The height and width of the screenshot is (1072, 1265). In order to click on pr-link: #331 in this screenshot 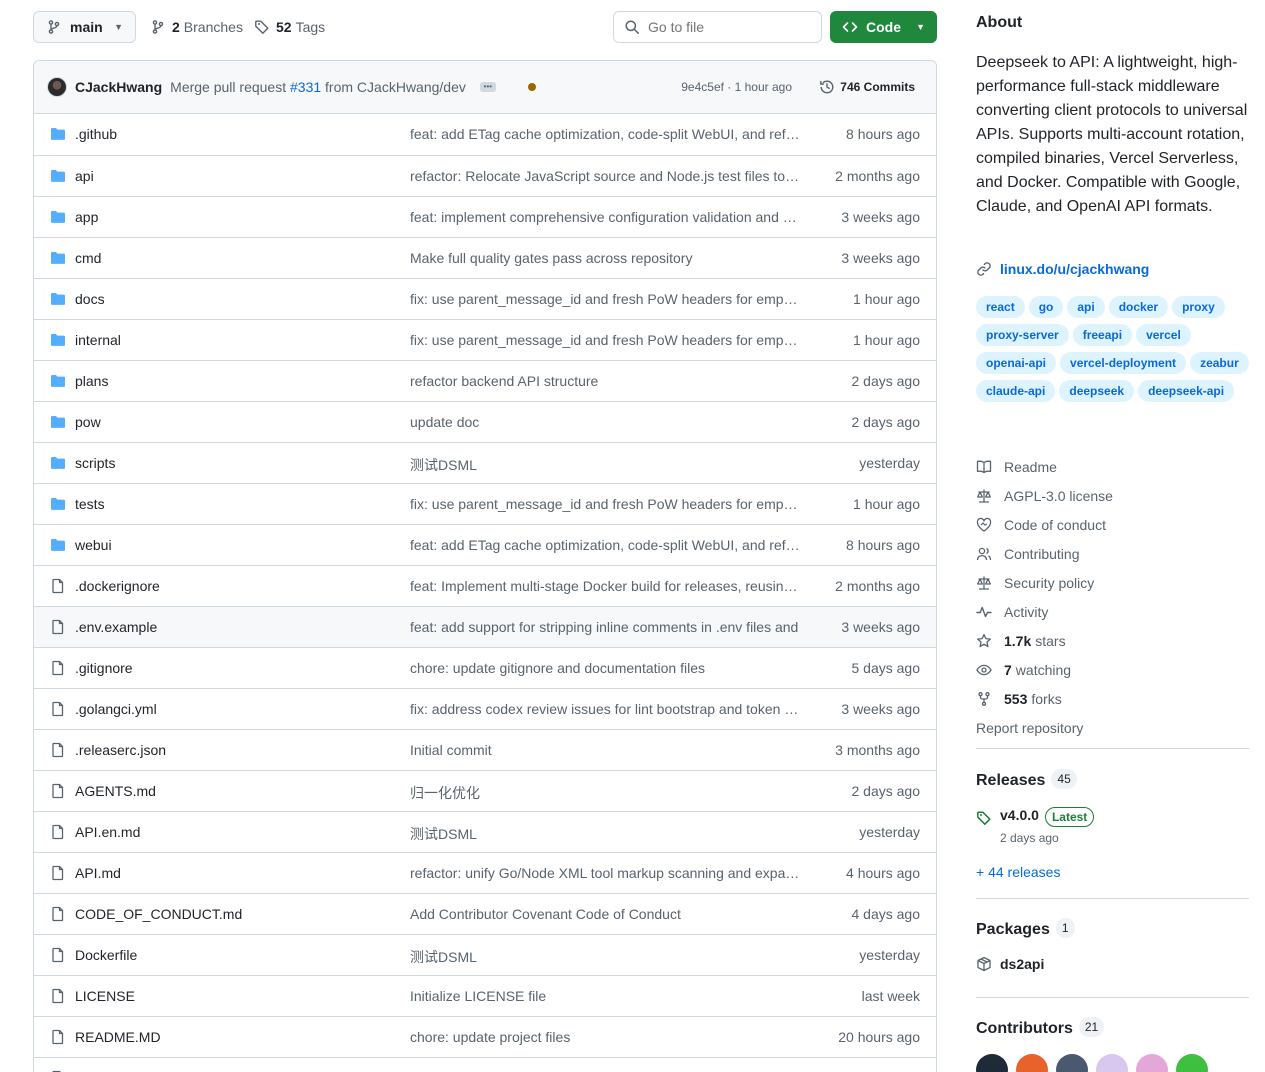, I will do `click(305, 87)`.